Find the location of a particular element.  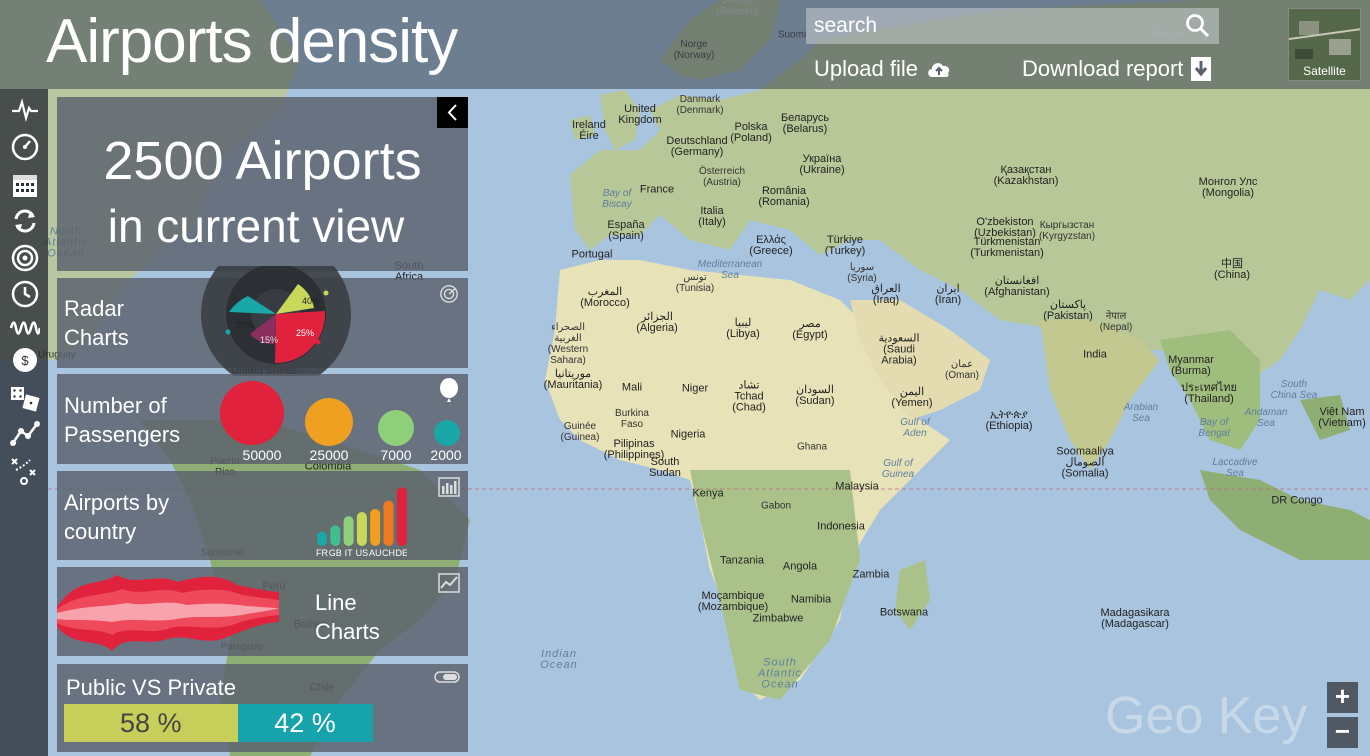

map-label: مصر (Egypt) is located at coordinates (810, 329).